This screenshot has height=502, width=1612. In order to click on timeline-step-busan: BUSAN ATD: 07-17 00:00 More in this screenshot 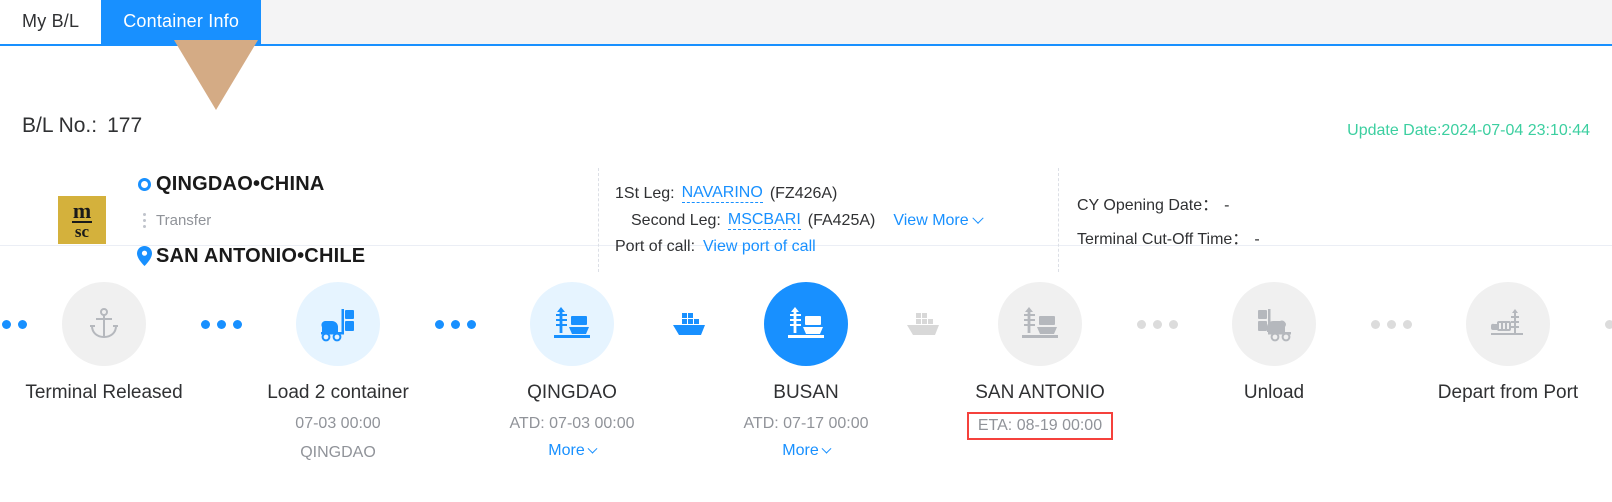, I will do `click(806, 371)`.